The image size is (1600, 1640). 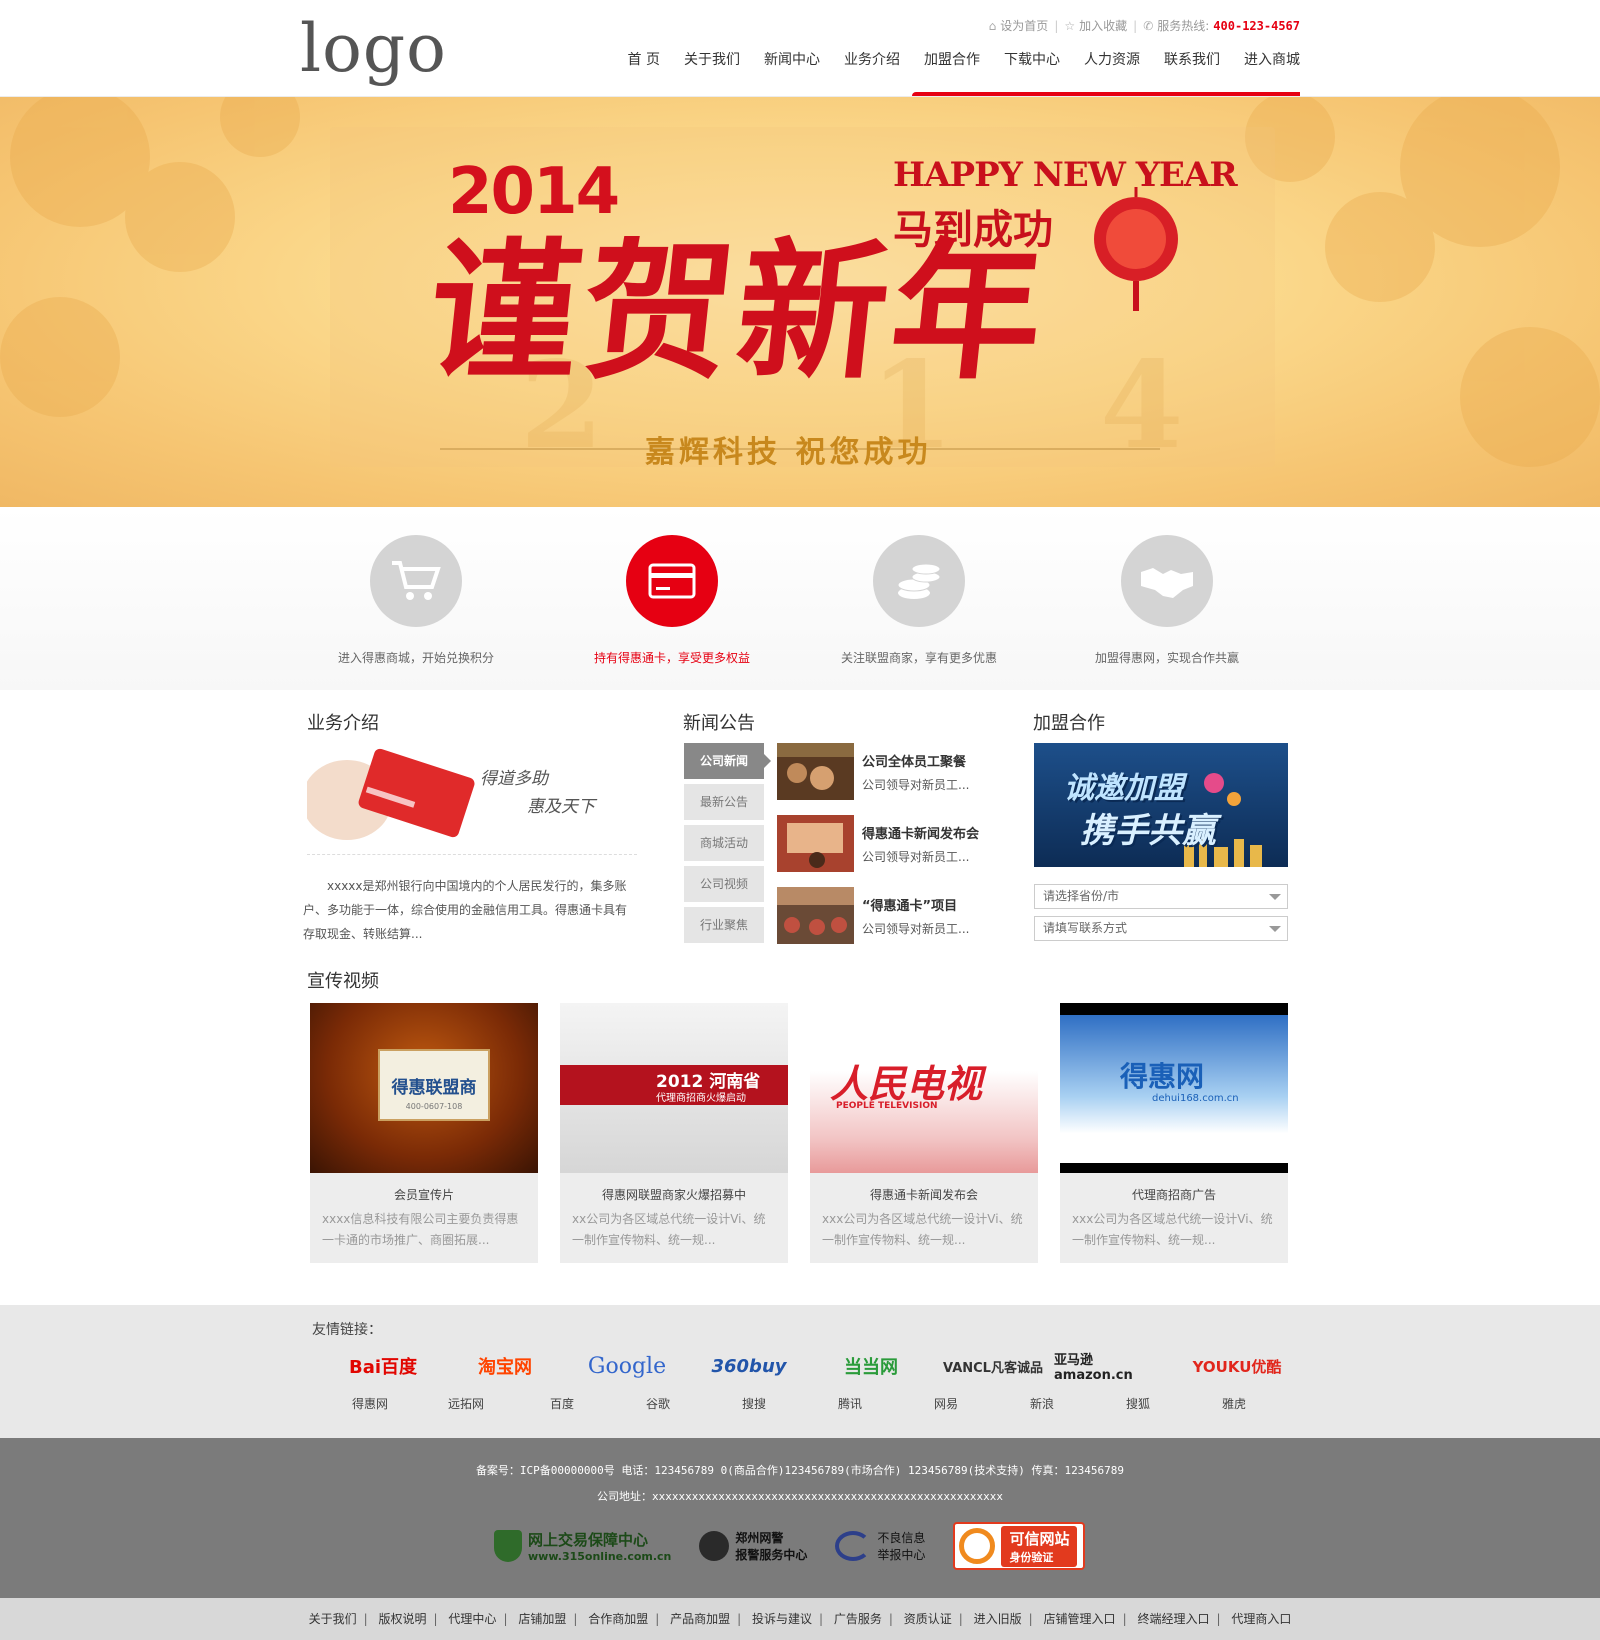 I want to click on tab-latest-notice: 最新公告, so click(x=724, y=802).